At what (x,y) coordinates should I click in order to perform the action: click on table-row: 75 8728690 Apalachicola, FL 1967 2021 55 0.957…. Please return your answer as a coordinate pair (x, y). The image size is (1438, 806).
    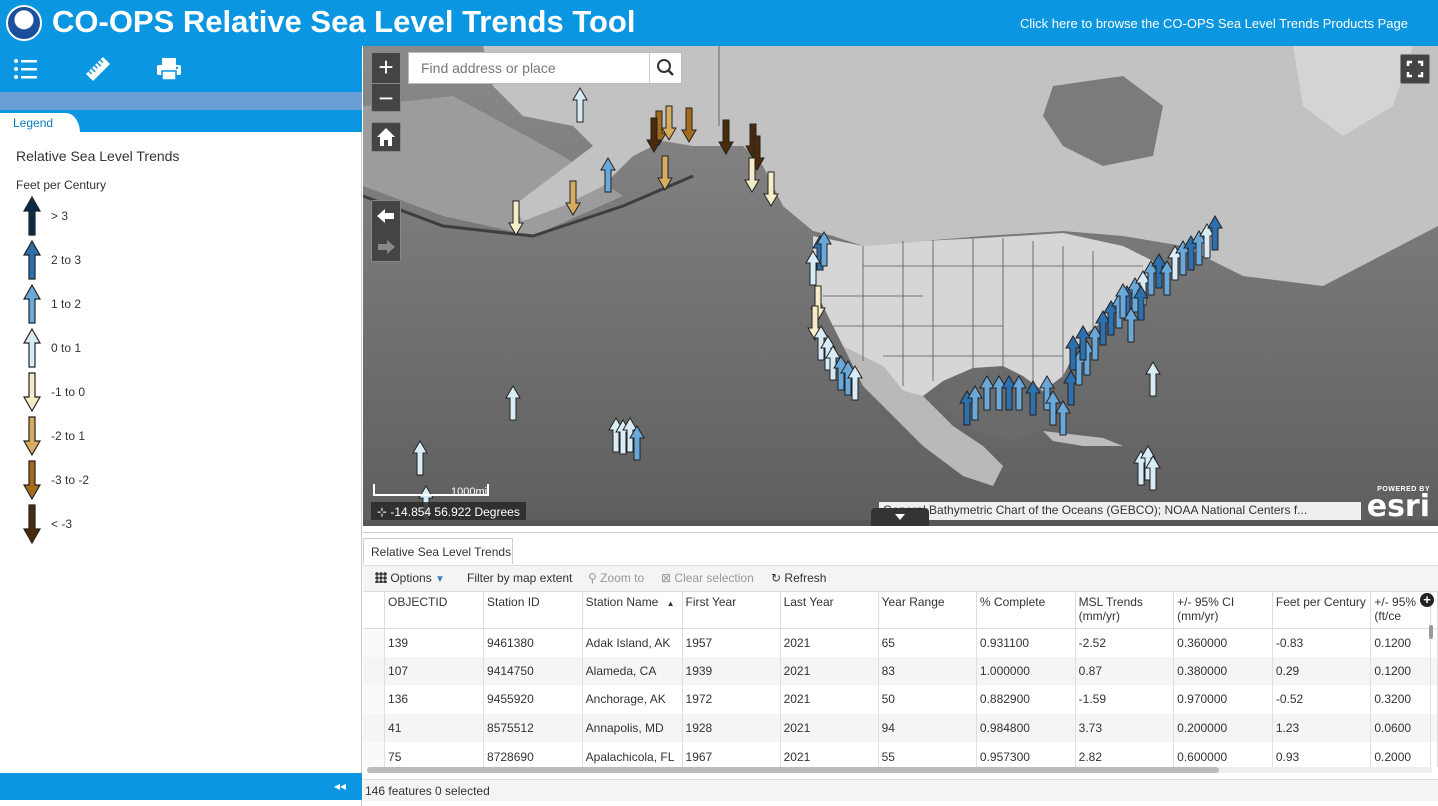
    Looking at the image, I should click on (900, 754).